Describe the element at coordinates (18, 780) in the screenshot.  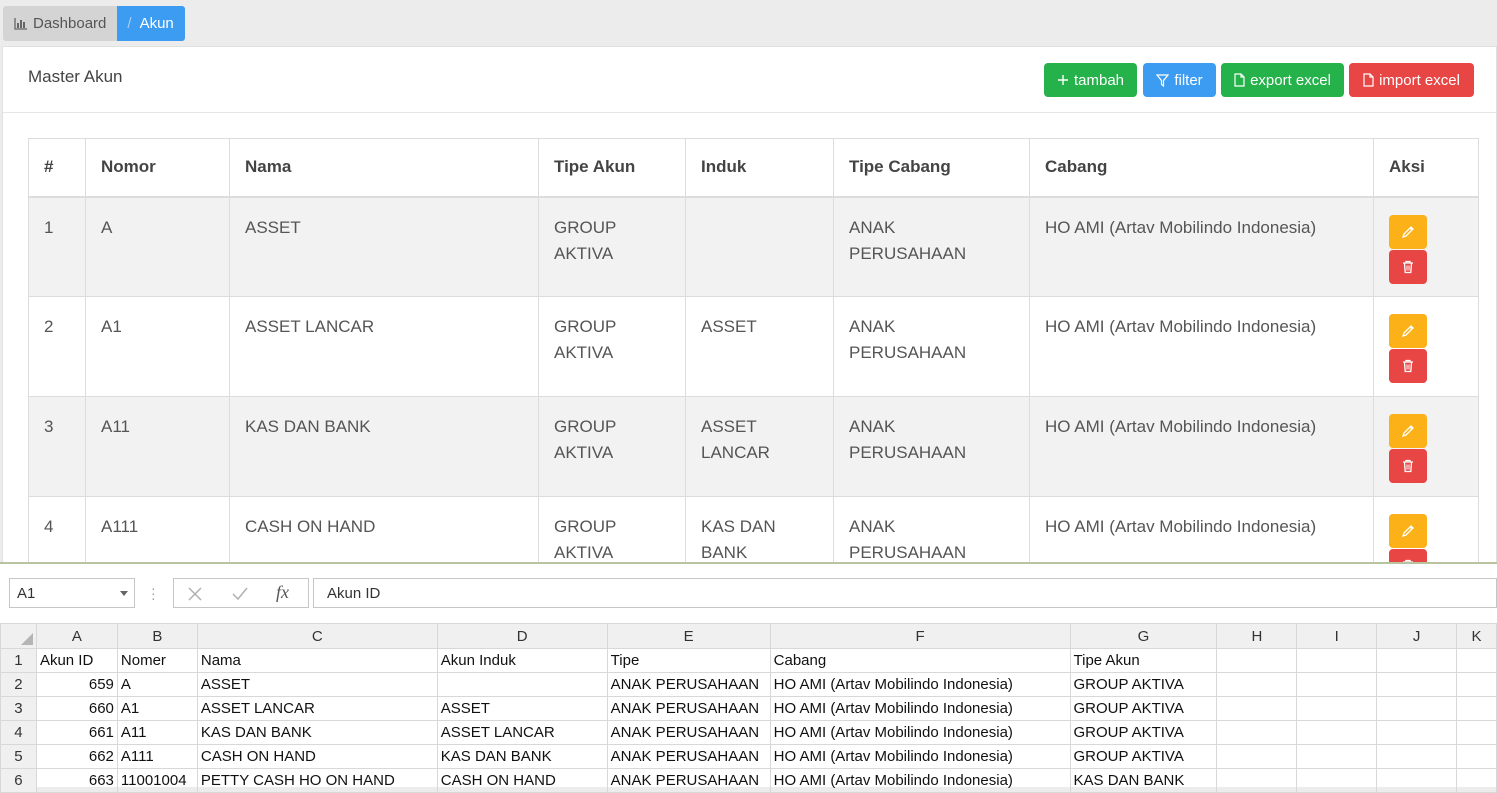
I see `row-number: 6` at that location.